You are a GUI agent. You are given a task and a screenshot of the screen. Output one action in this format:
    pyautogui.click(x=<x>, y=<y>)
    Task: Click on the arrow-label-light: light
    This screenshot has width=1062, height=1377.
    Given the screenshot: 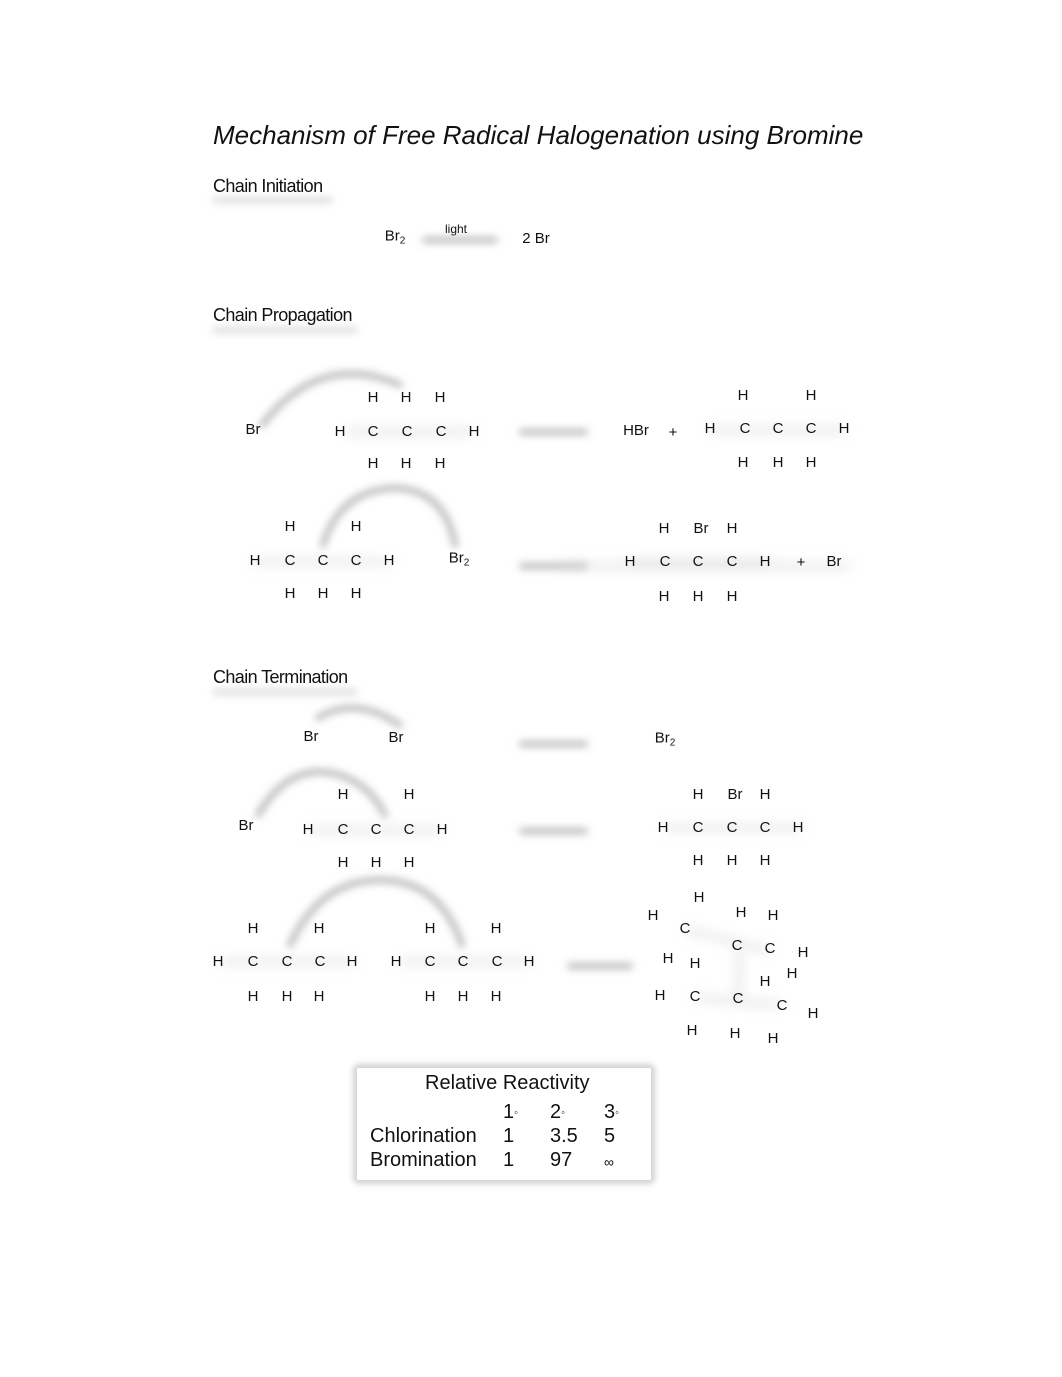 What is the action you would take?
    pyautogui.click(x=456, y=229)
    